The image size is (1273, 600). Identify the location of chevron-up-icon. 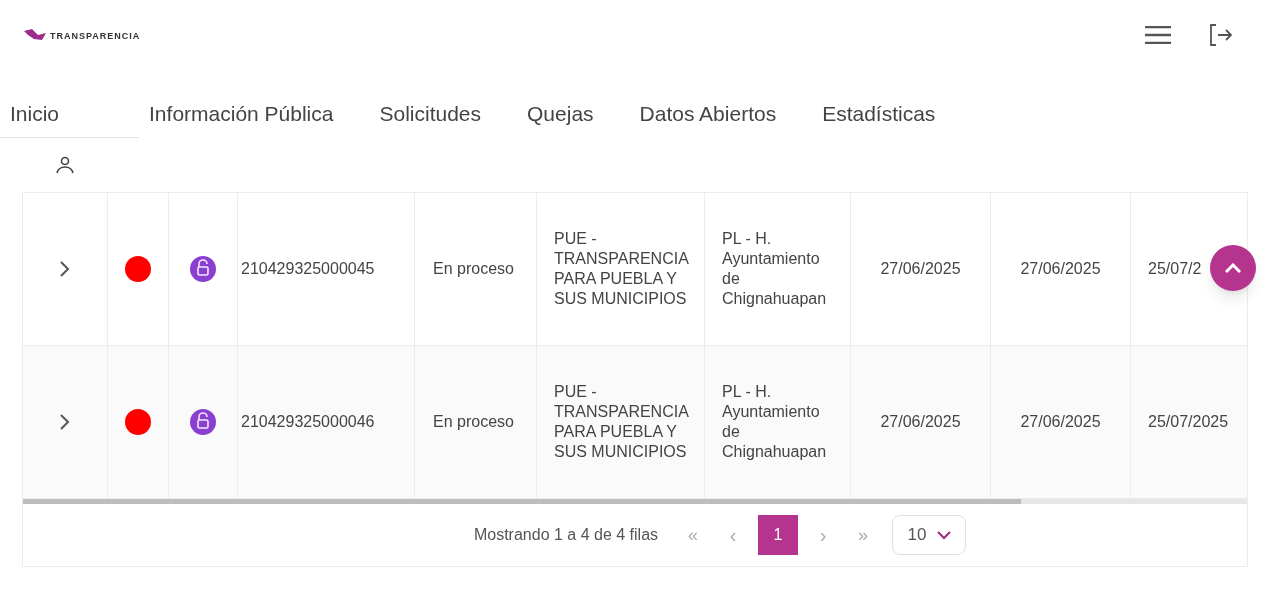
(1233, 268).